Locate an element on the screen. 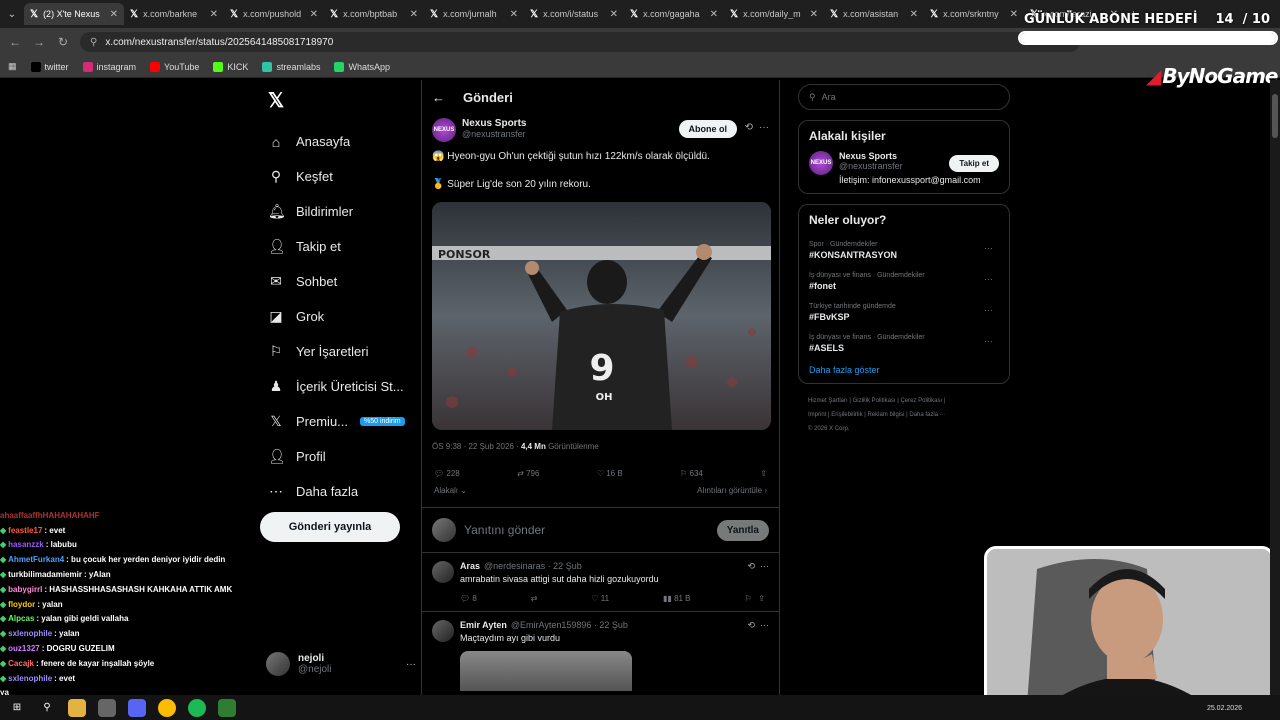 This screenshot has width=1280, height=720. back-icon: ← is located at coordinates (15, 42).